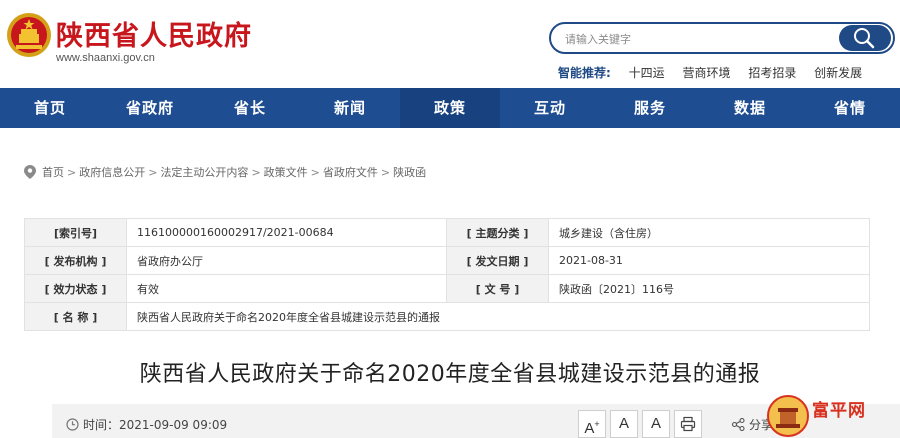 Image resolution: width=900 pixels, height=438 pixels. Describe the element at coordinates (497, 260) in the screenshot. I see `meta-date-label: [ 发文日期 ]` at that location.